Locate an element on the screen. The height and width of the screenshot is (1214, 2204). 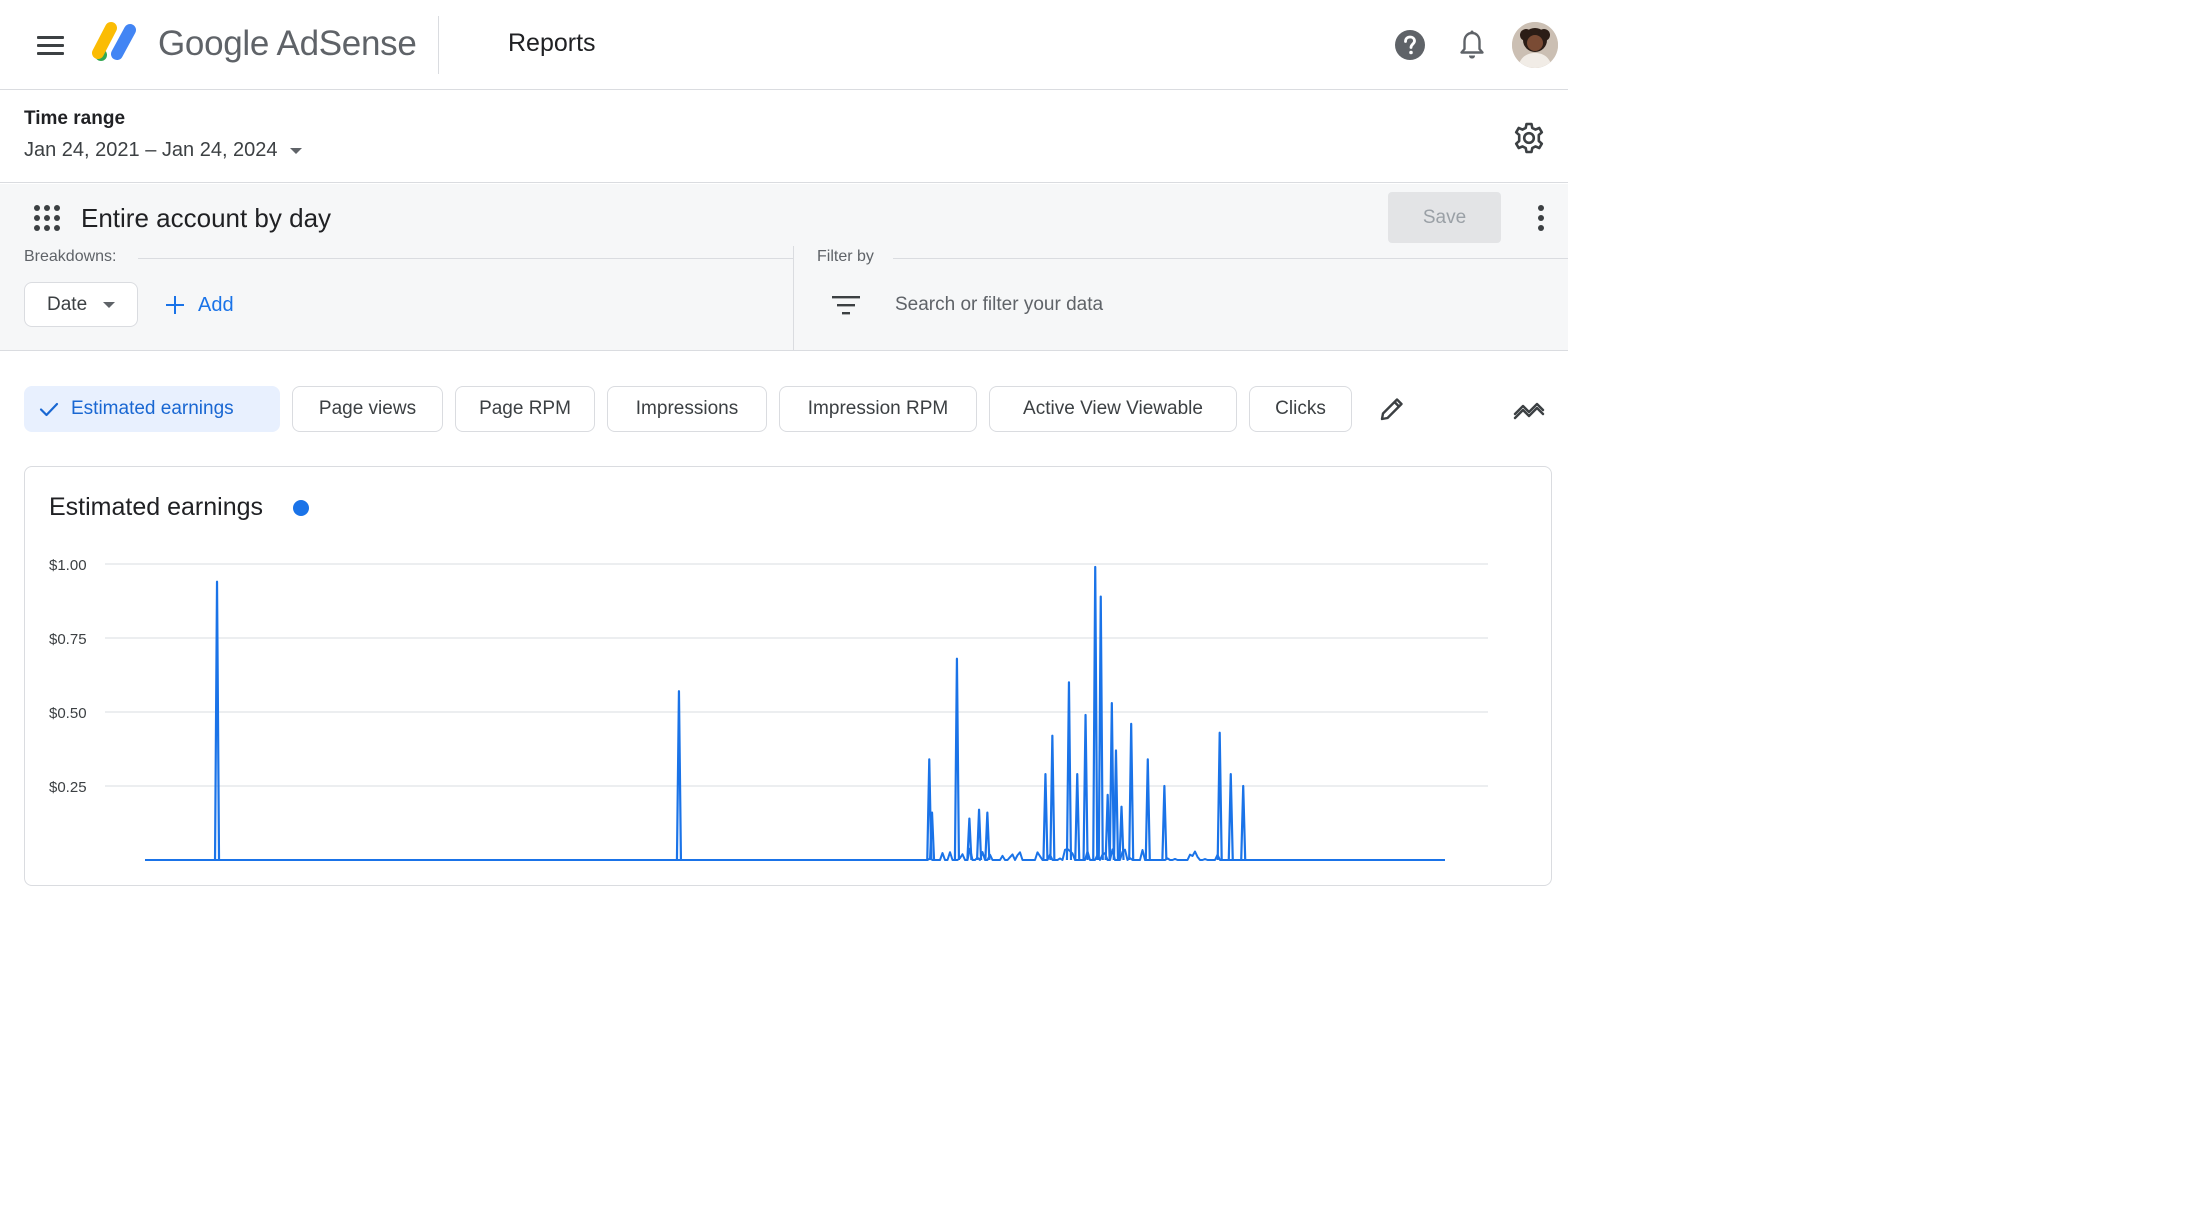
help-circle-icon is located at coordinates (1410, 45).